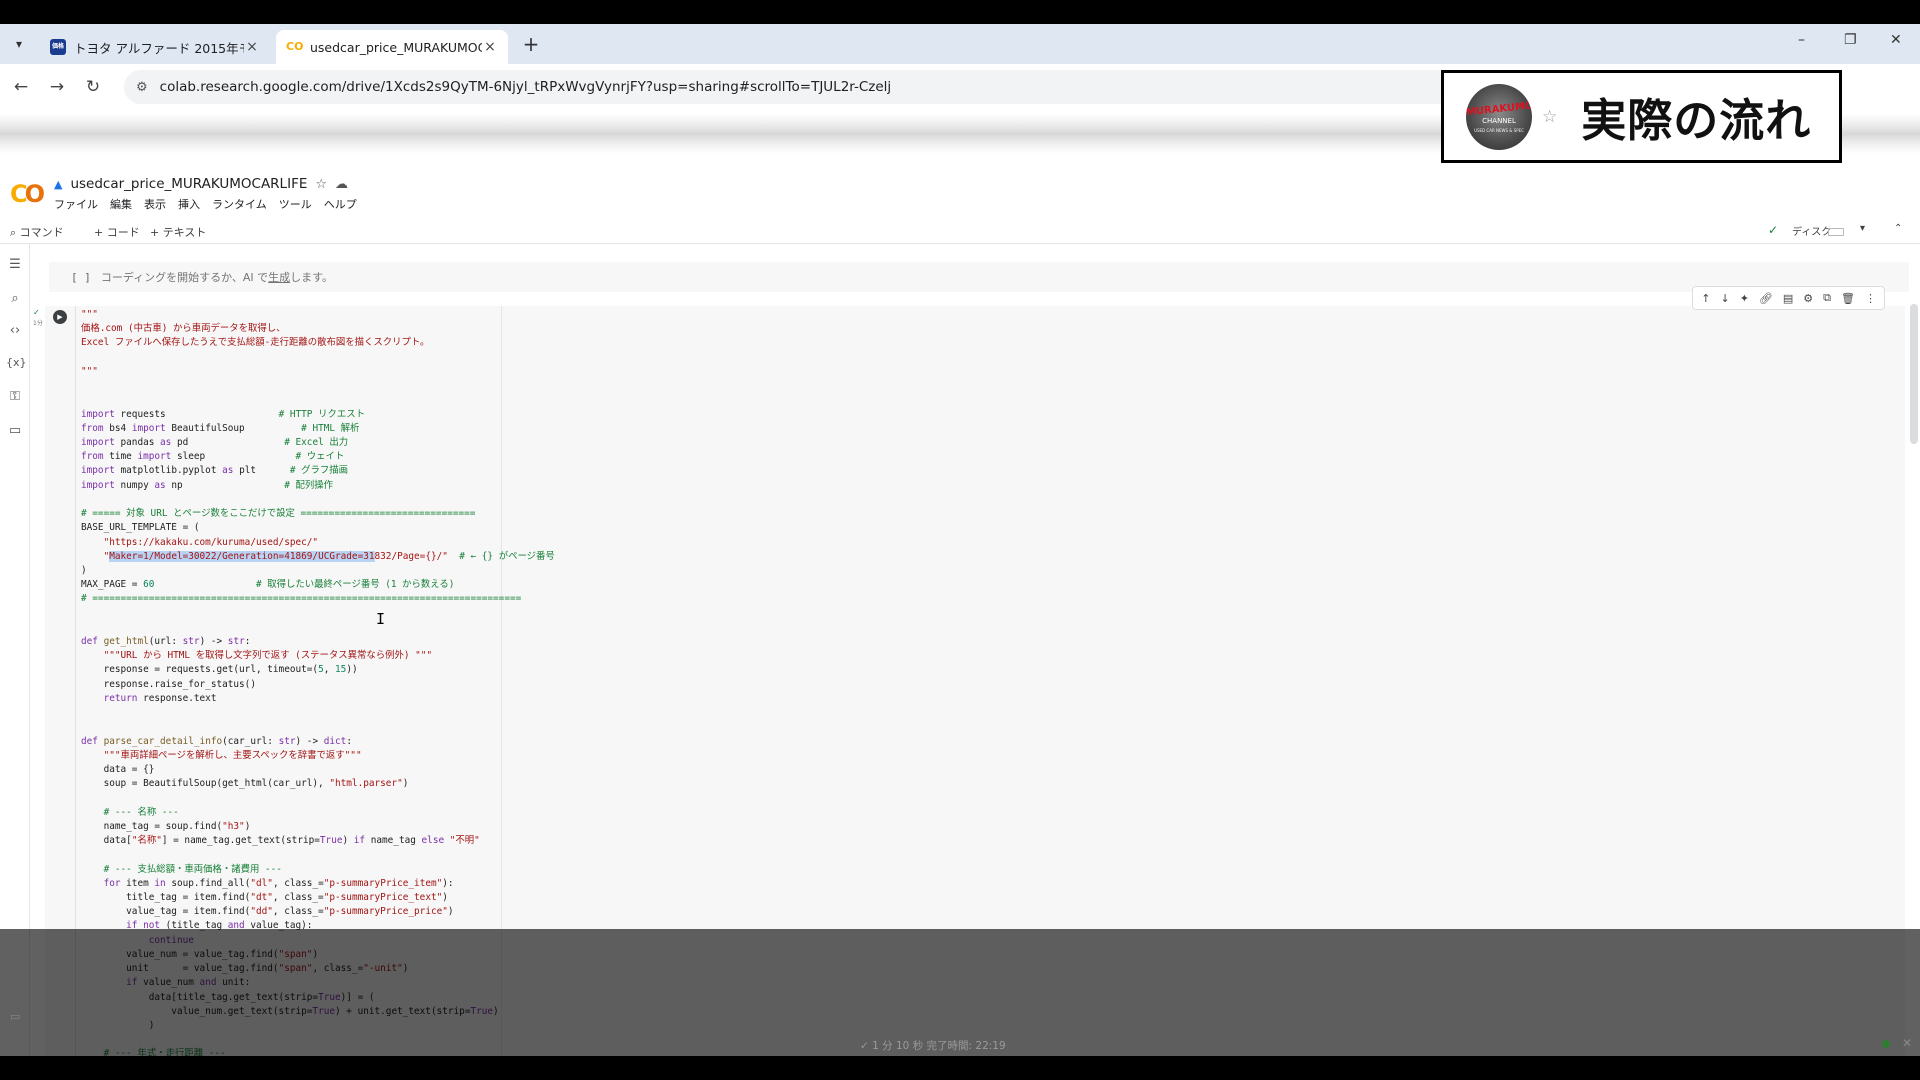 The image size is (1920, 1080). I want to click on tab-search-chevron-icon: ▾, so click(19, 44).